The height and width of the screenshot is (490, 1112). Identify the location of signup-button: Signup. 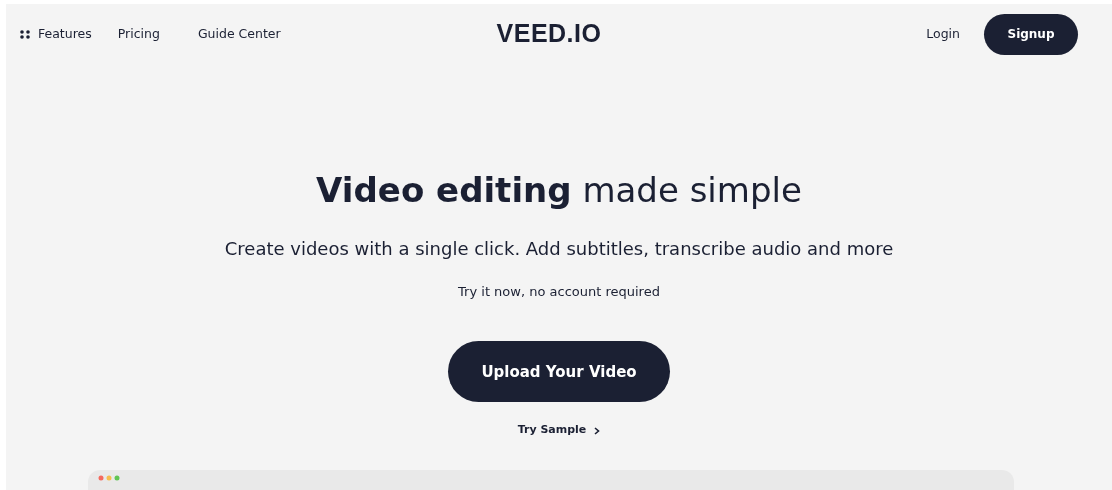
(1031, 34).